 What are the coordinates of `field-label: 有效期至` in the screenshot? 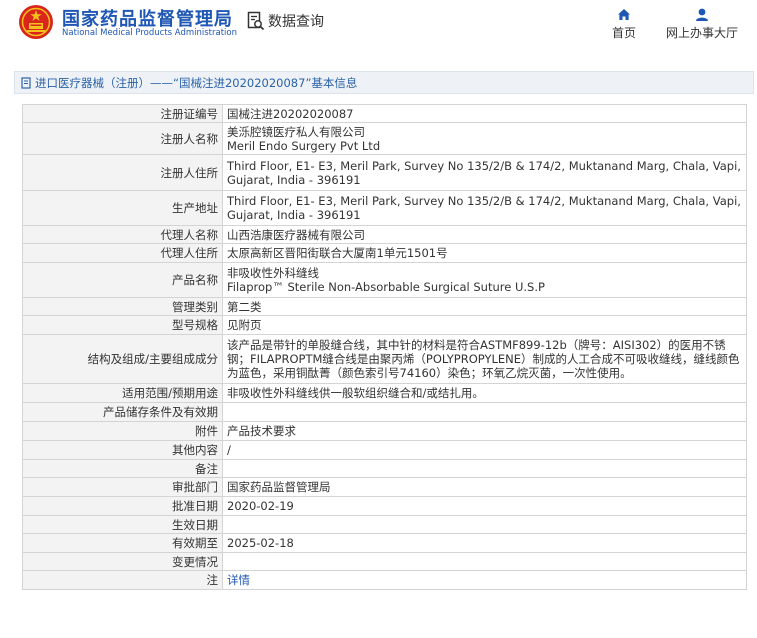 It's located at (122, 543).